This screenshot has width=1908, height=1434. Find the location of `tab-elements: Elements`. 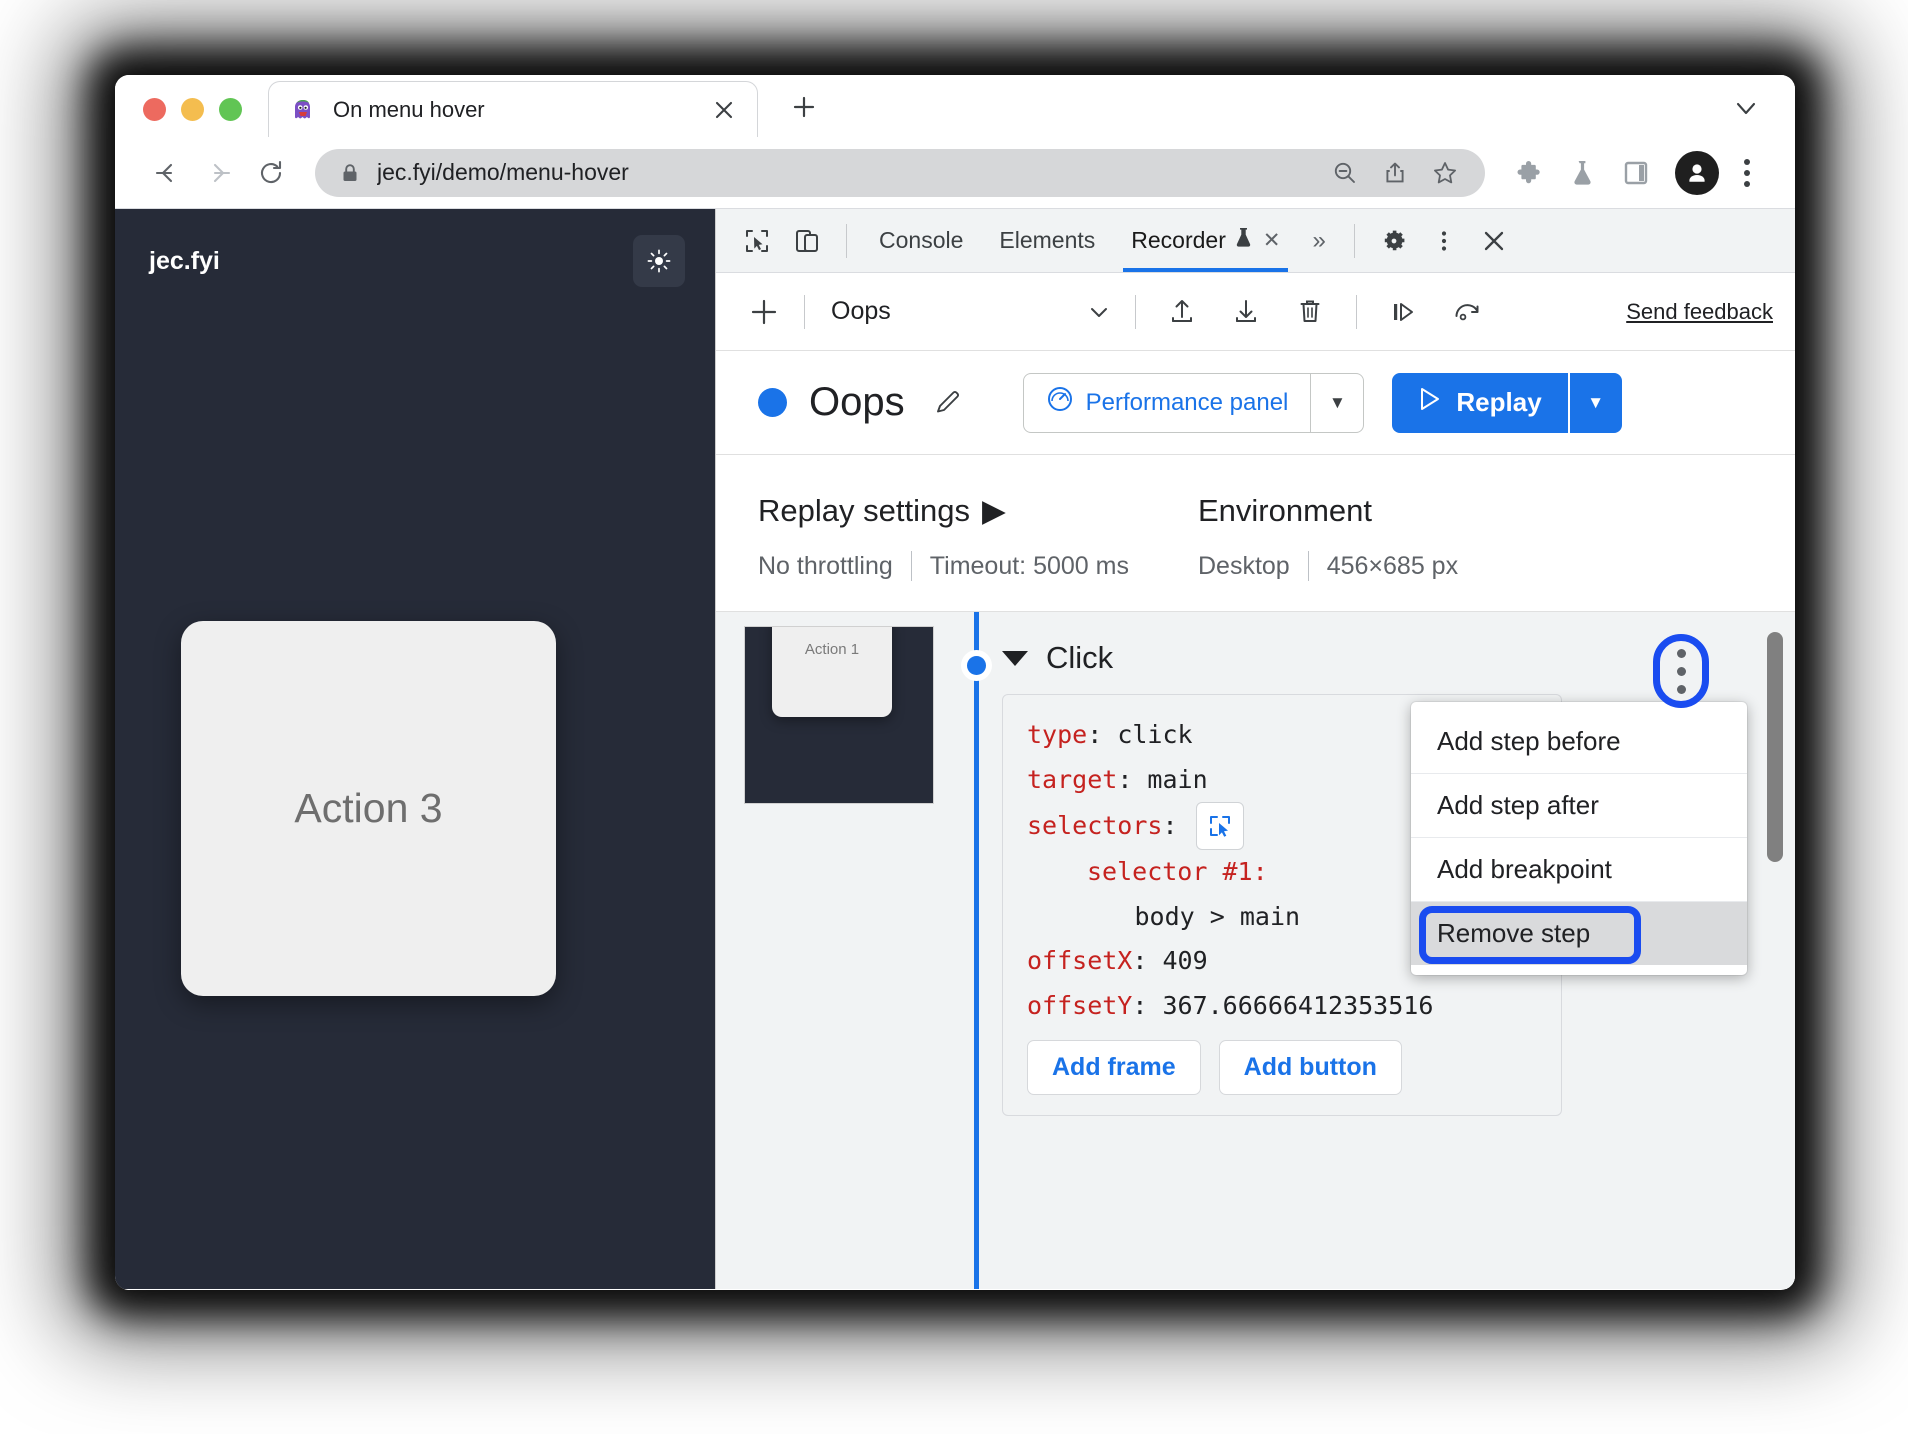

tab-elements: Elements is located at coordinates (1047, 241).